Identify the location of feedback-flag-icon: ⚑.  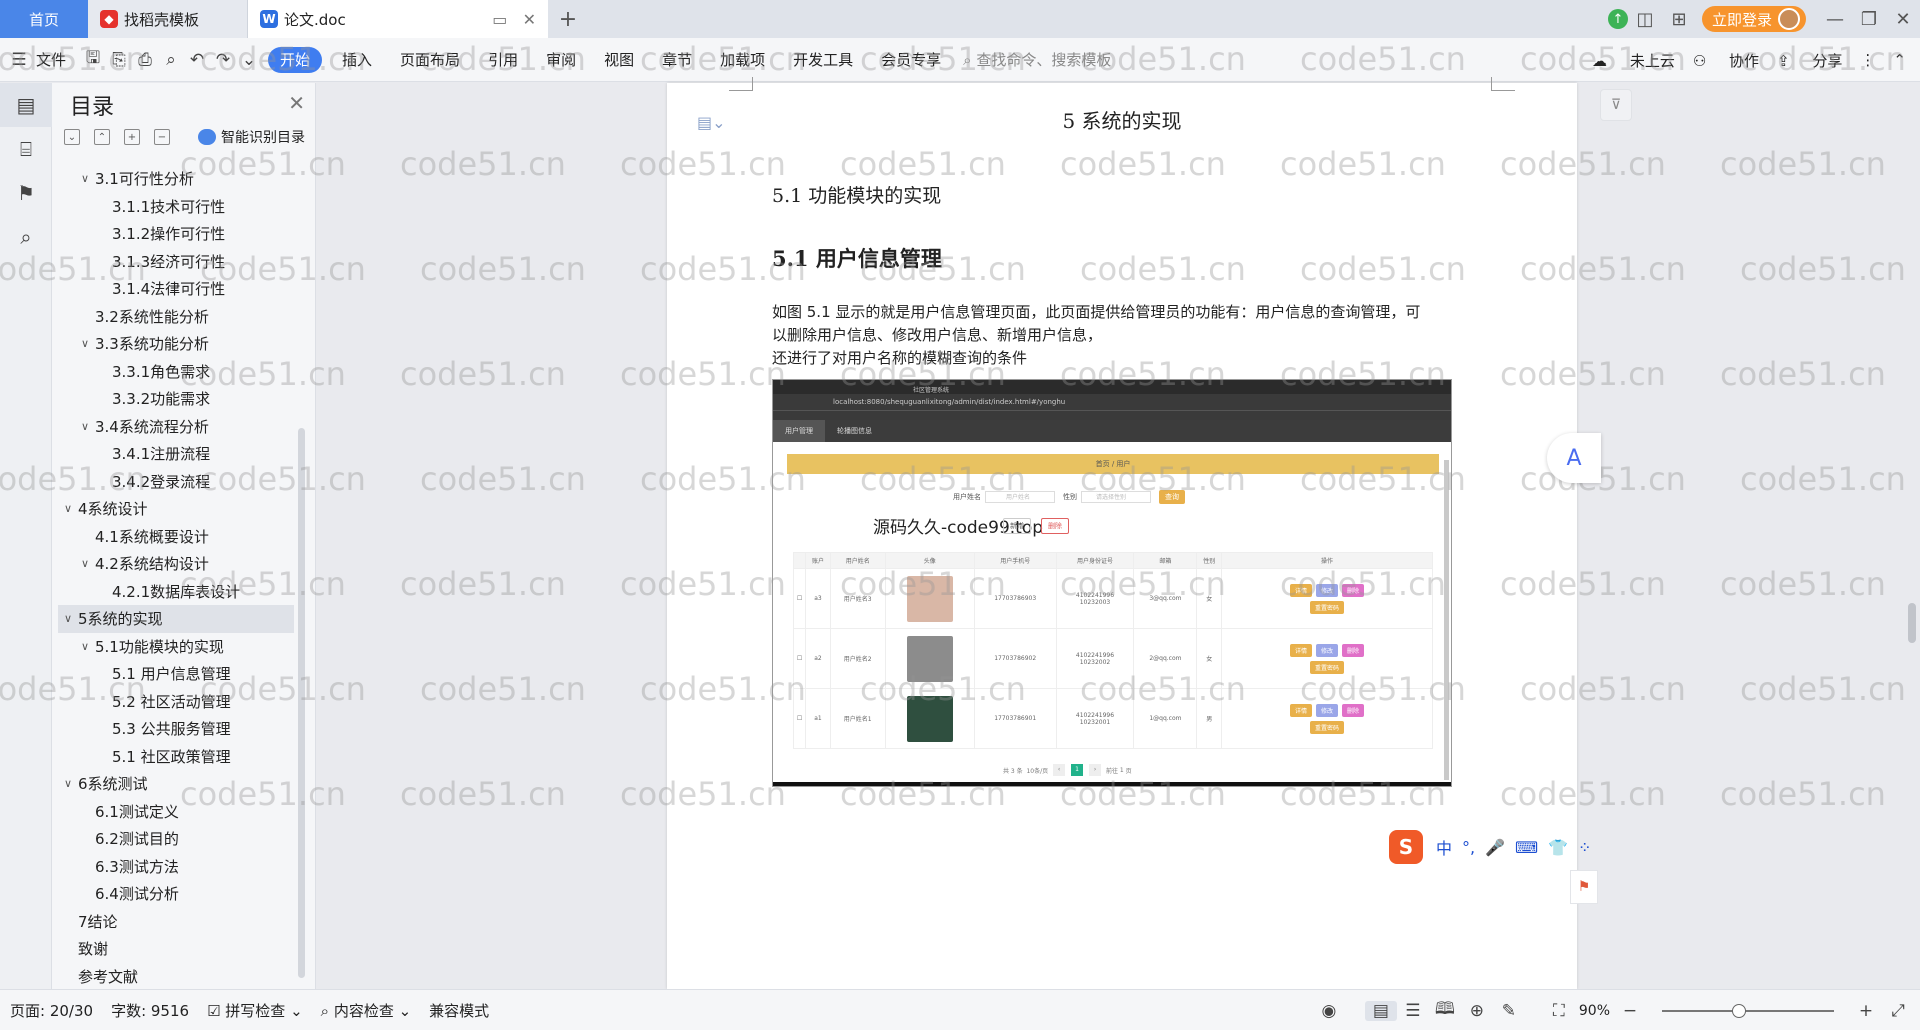
(1584, 887).